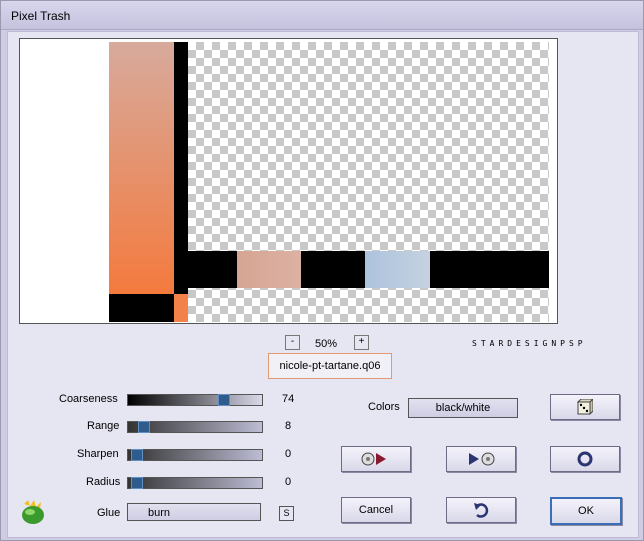 The image size is (644, 541). What do you see at coordinates (269, 269) in the screenshot?
I see `preview-salmon-patch` at bounding box center [269, 269].